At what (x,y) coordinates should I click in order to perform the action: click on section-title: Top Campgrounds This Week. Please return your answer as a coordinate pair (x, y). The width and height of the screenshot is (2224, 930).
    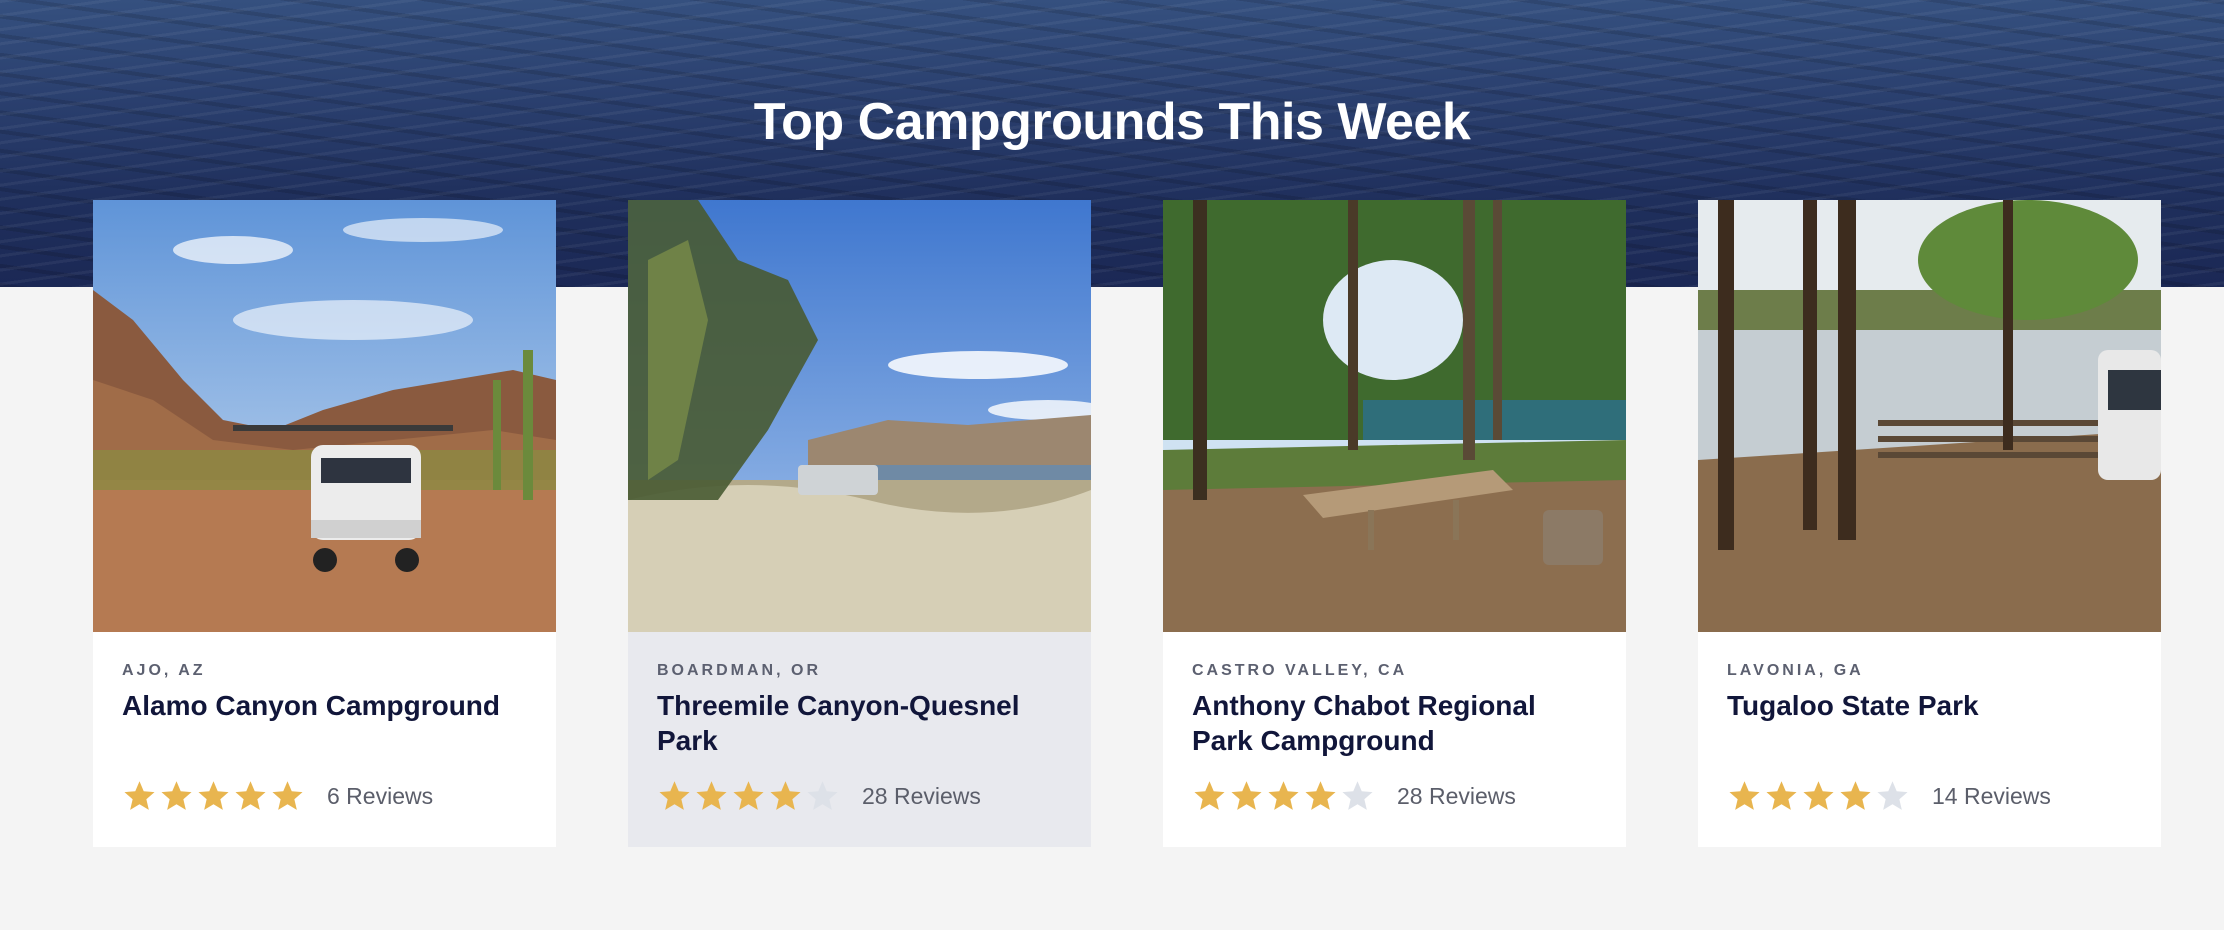
    Looking at the image, I should click on (1112, 122).